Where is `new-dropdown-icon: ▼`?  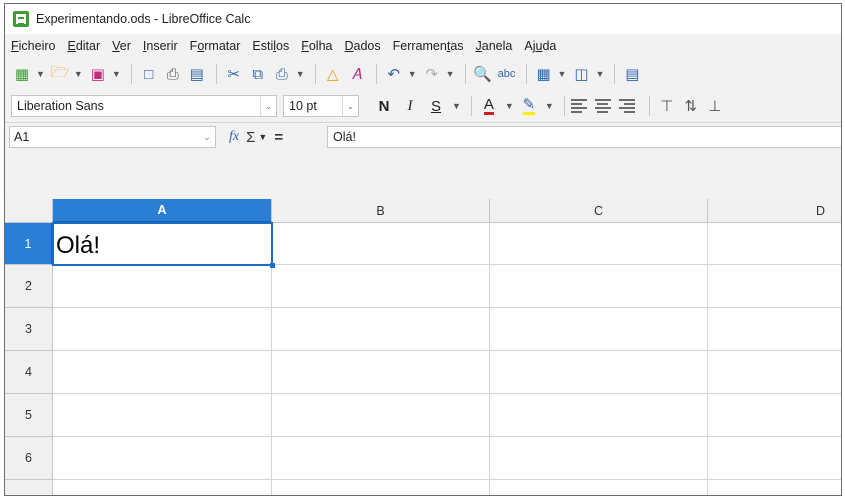
new-dropdown-icon: ▼ is located at coordinates (40, 74).